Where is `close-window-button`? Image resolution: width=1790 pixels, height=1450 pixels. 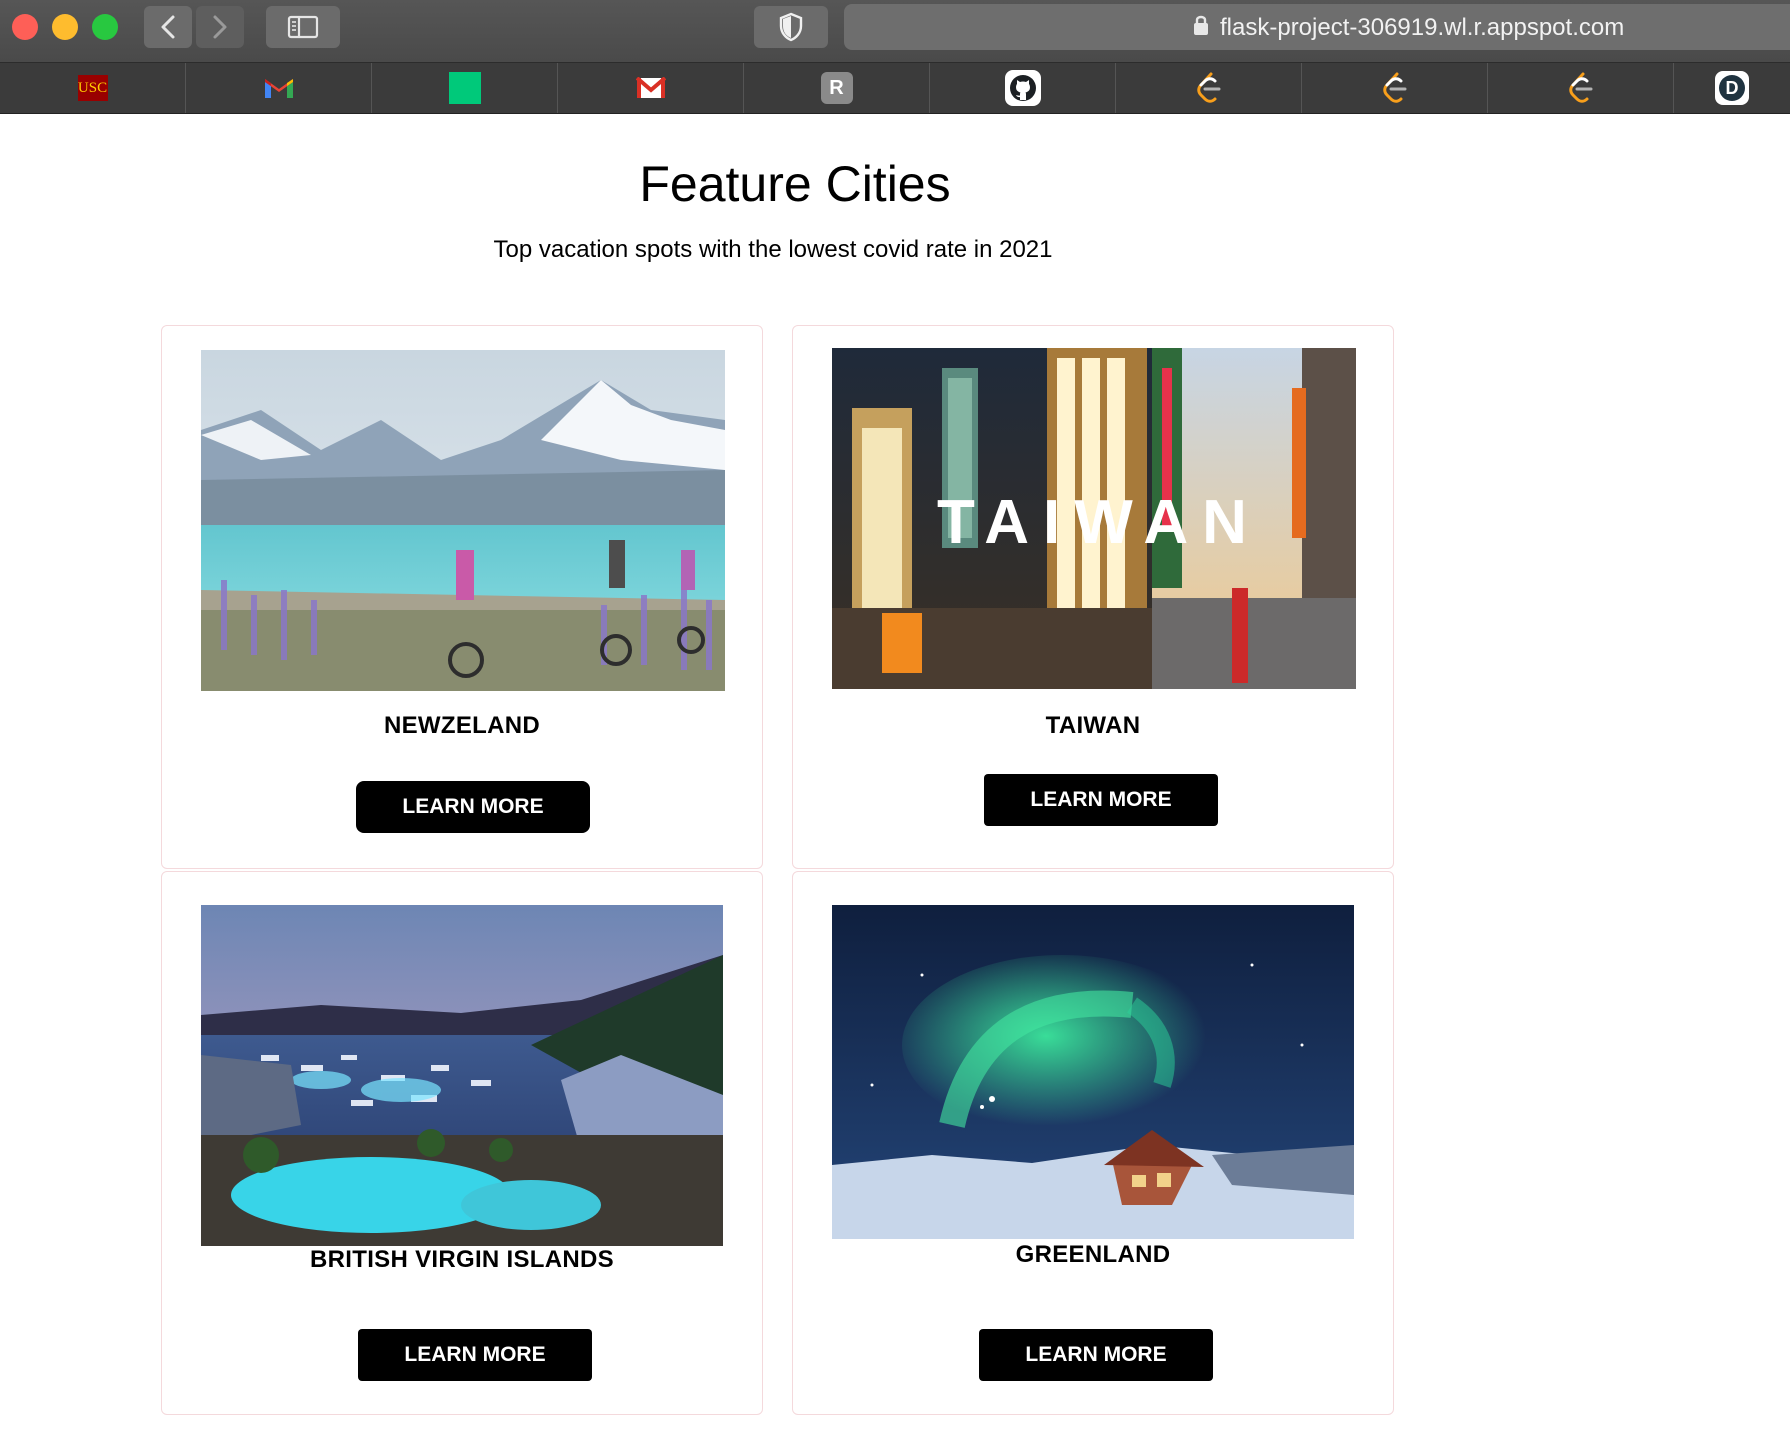
close-window-button is located at coordinates (25, 27).